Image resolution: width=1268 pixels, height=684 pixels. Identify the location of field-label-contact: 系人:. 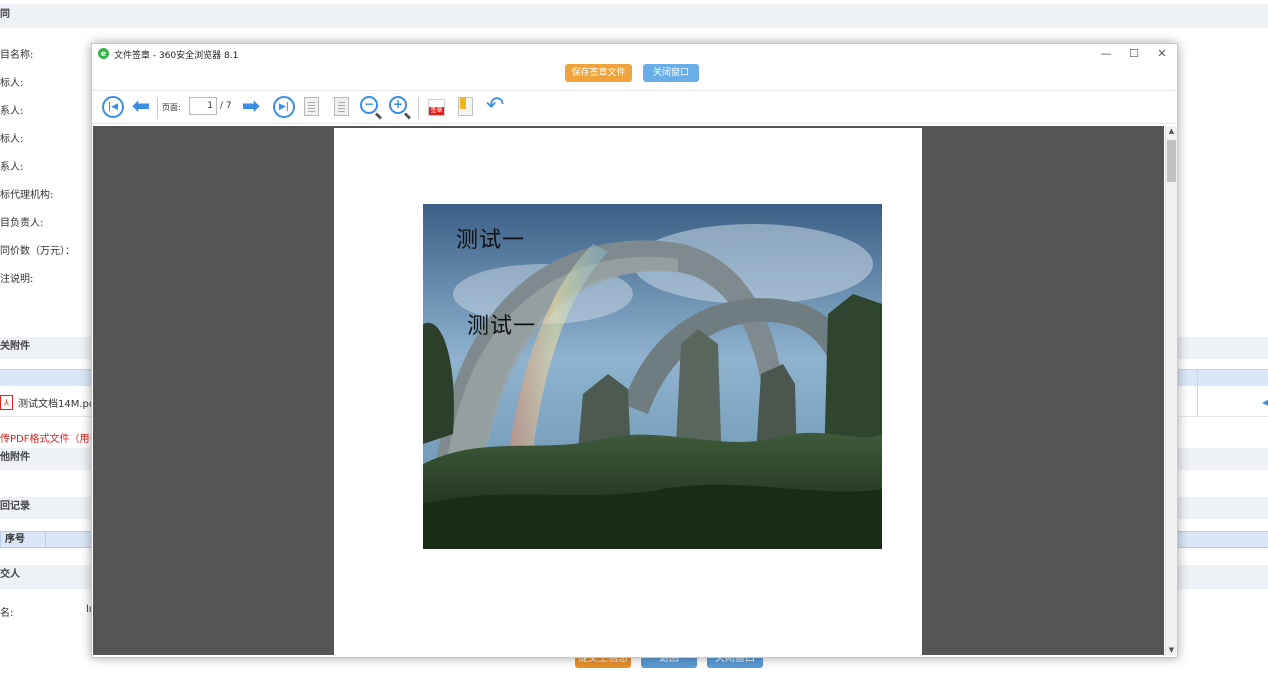
(12, 111).